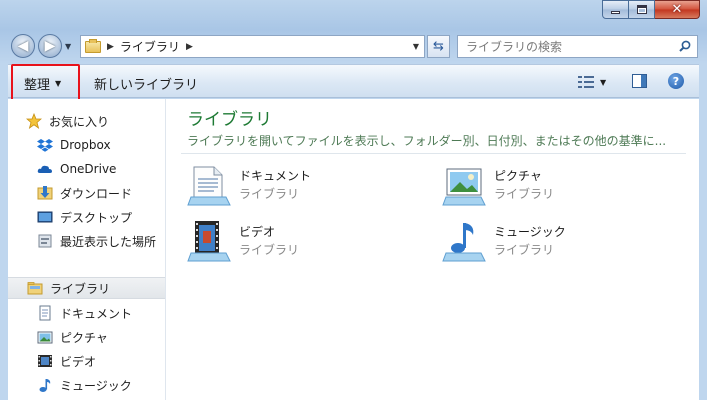 Image resolution: width=707 pixels, height=400 pixels. I want to click on views-icon, so click(586, 82).